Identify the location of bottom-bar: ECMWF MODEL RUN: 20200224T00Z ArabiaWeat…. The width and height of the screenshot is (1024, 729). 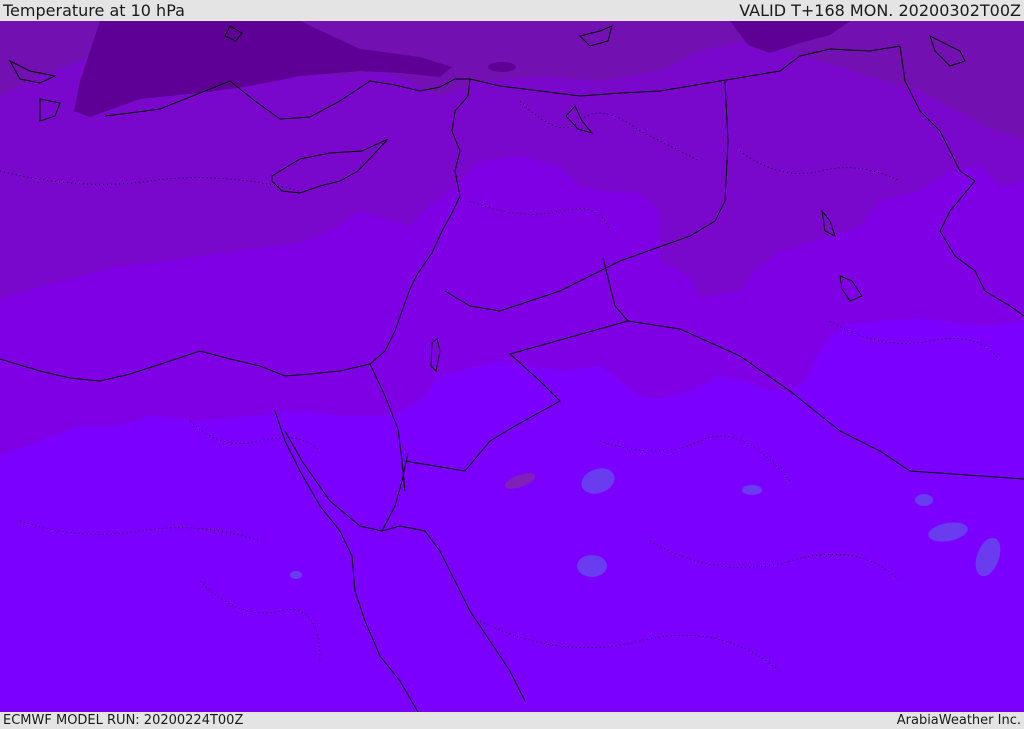
(512, 720).